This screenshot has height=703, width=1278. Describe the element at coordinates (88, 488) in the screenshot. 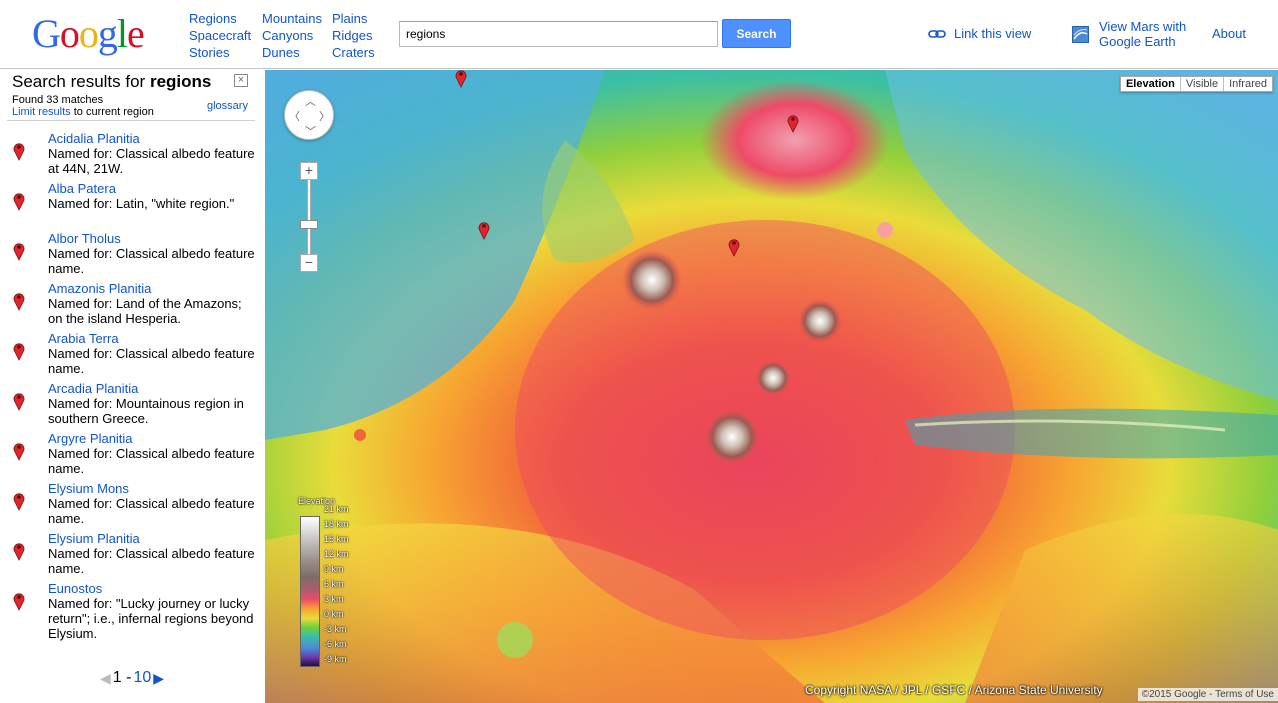

I see `result-name-link: Elysium Mons` at that location.